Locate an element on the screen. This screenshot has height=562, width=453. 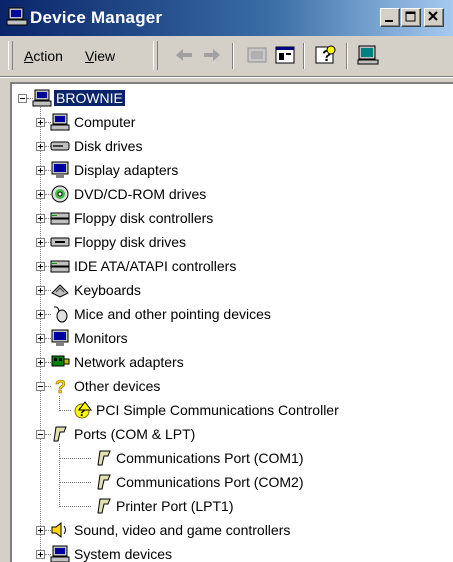
close-button is located at coordinates (434, 17).